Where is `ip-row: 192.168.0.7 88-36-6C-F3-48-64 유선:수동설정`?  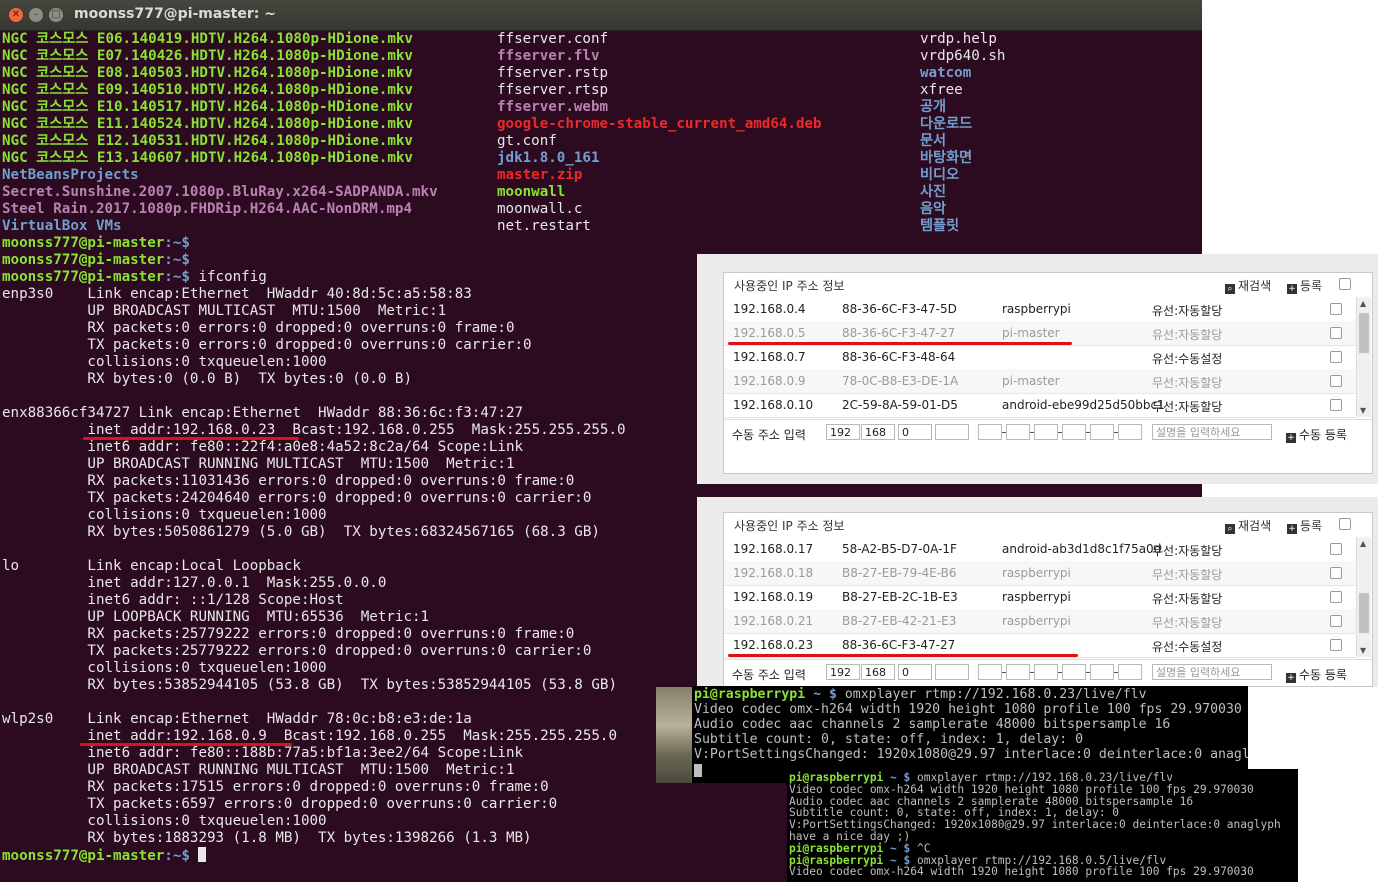 ip-row: 192.168.0.7 88-36-6C-F3-48-64 유선:수동설정 is located at coordinates (1040, 357).